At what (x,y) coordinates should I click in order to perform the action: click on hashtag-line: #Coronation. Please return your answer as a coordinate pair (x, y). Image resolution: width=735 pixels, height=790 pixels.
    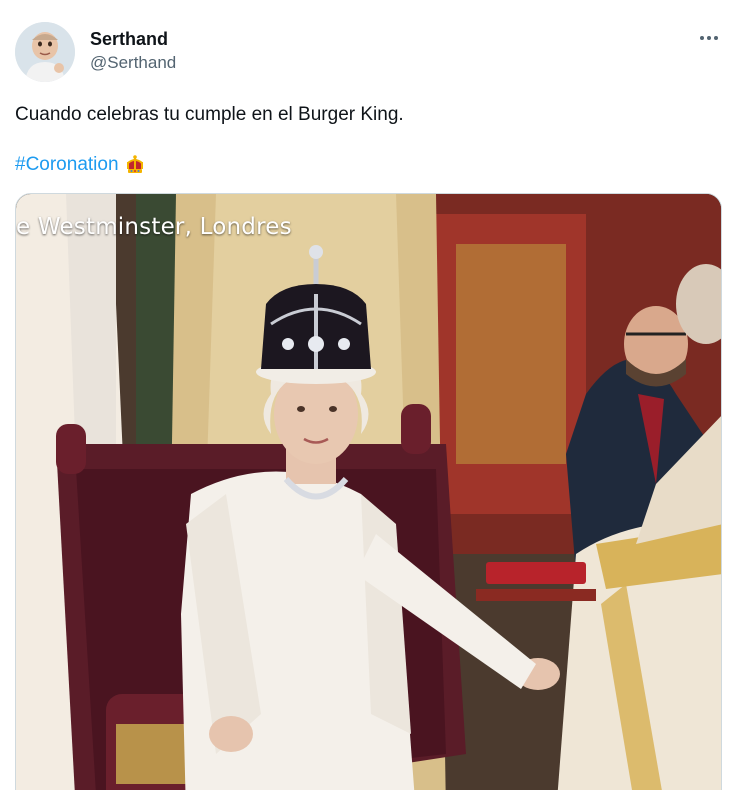
    Looking at the image, I should click on (80, 165).